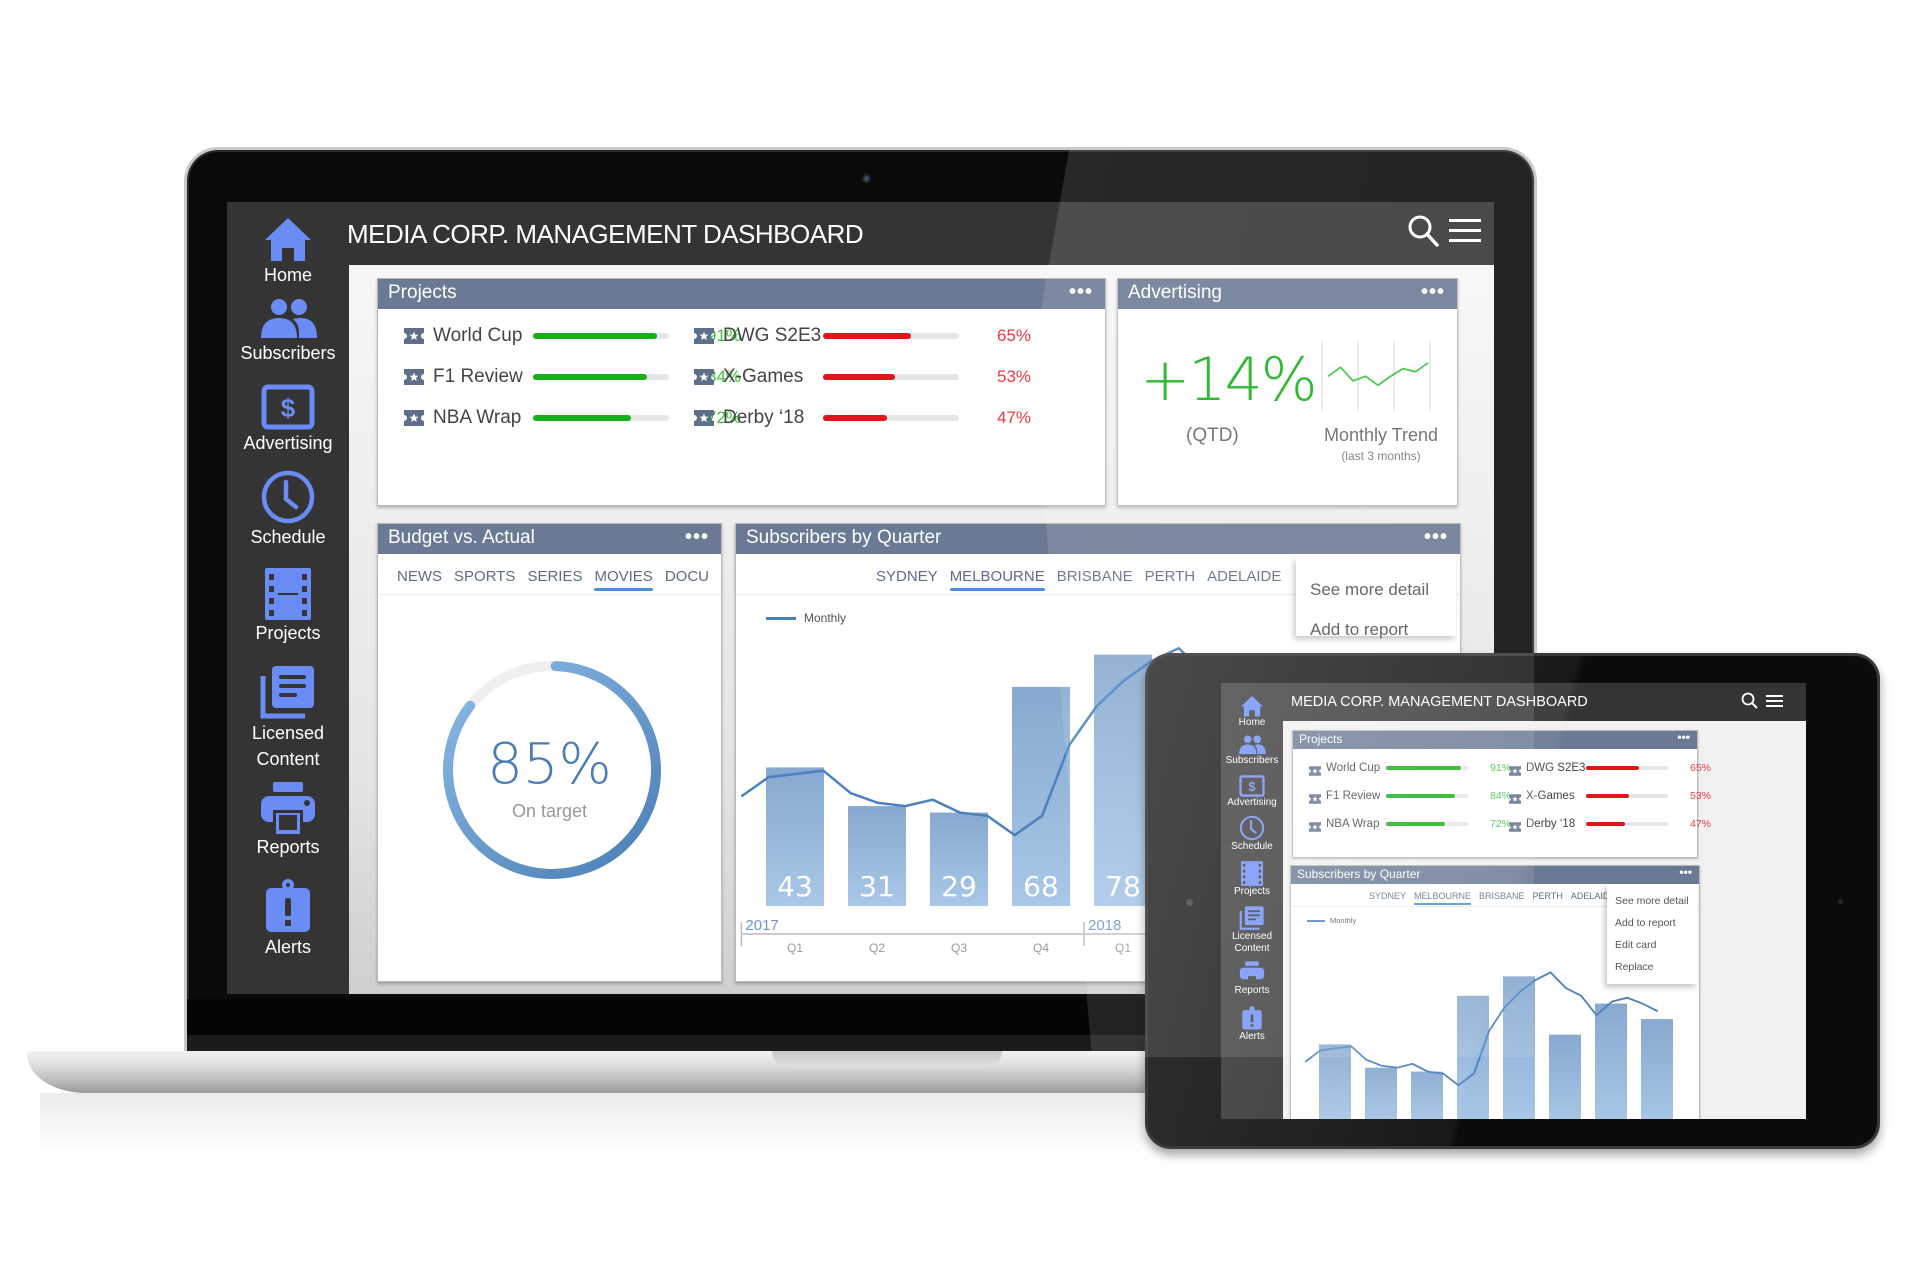 The height and width of the screenshot is (1280, 1920). I want to click on project-name: NBA Wrap, so click(1353, 824).